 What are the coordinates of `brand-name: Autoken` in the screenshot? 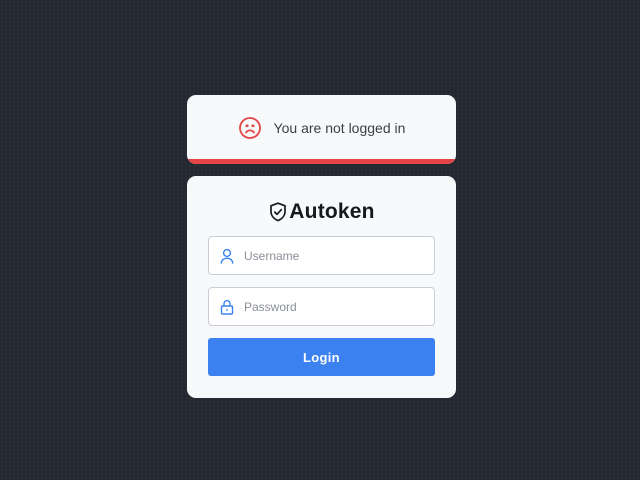 It's located at (332, 211).